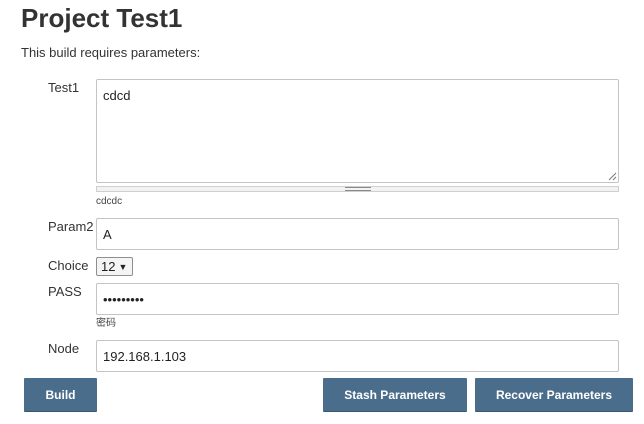 Image resolution: width=644 pixels, height=424 pixels. I want to click on build-button: Build, so click(60, 394).